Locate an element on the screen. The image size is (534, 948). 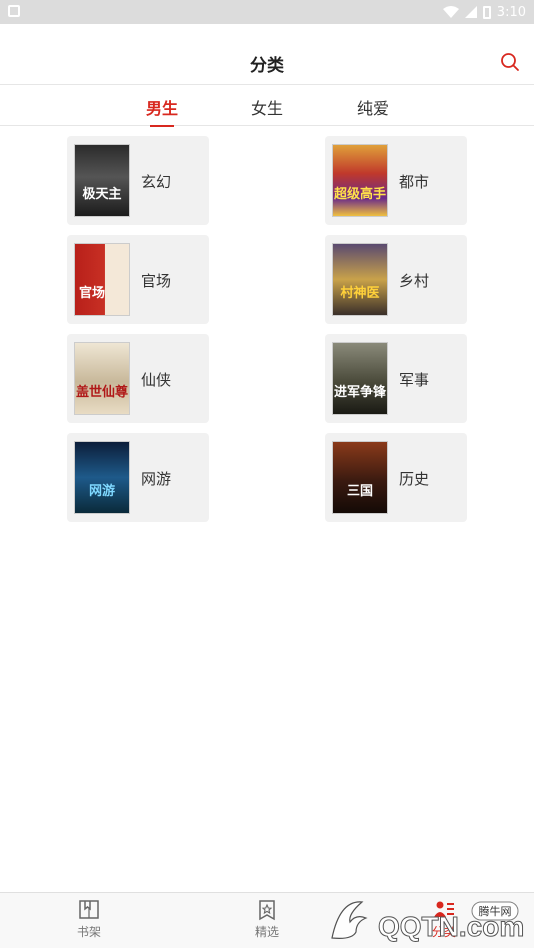
category-label: 军事 is located at coordinates (414, 380).